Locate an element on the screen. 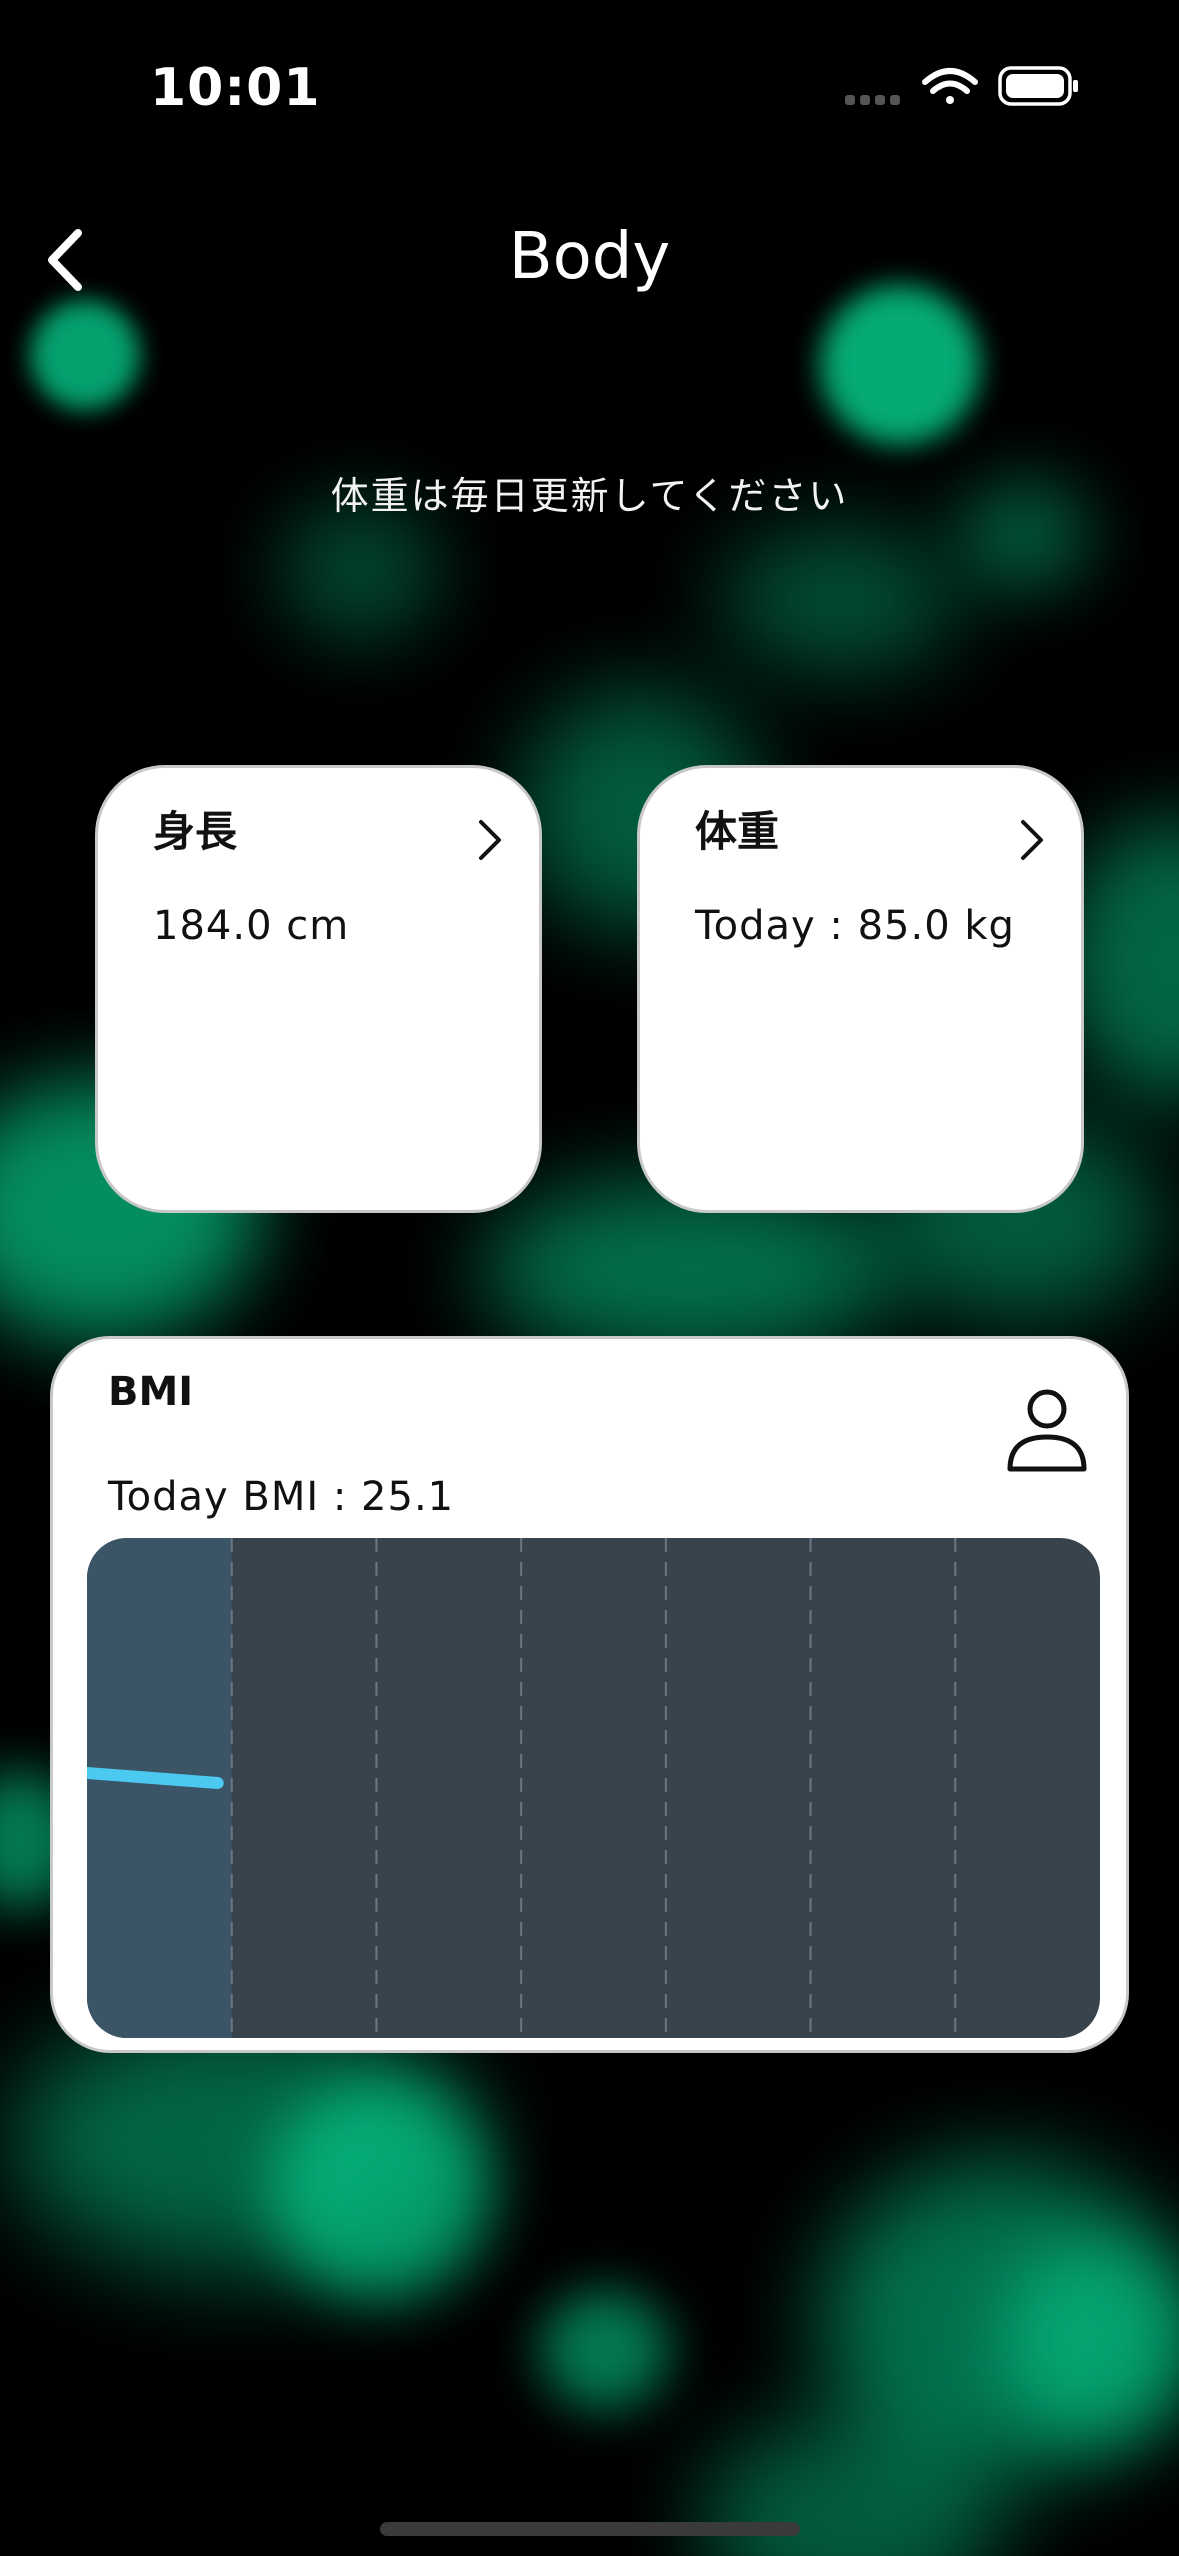 This screenshot has width=1179, height=2556. chevron-left-icon is located at coordinates (65, 260).